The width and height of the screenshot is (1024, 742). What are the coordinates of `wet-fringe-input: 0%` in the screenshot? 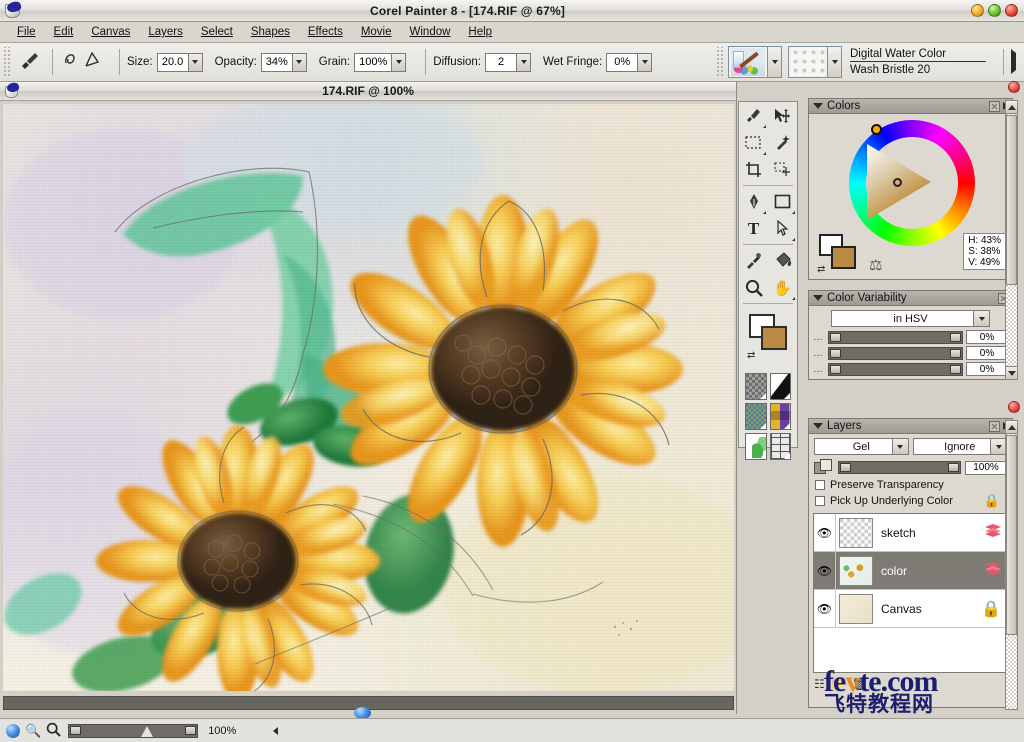 It's located at (629, 62).